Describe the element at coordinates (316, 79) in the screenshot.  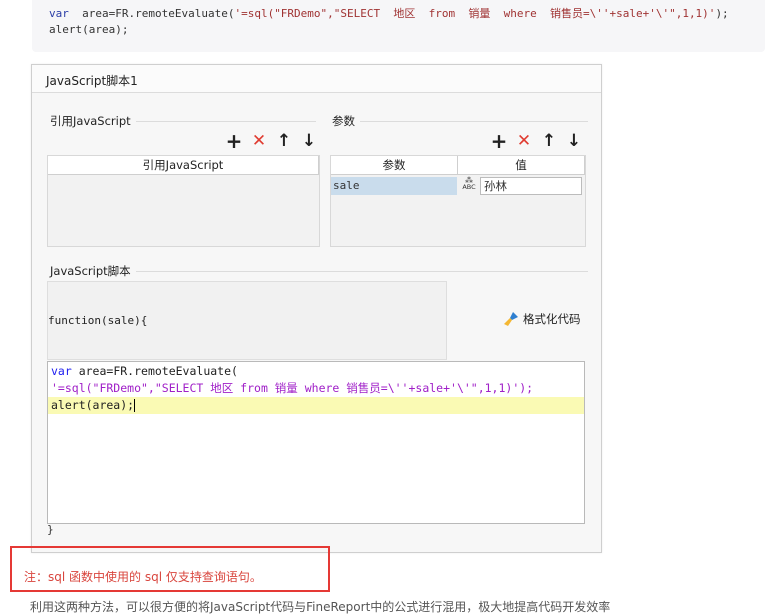
I see `dialog-title: JavaScript脚本1` at that location.